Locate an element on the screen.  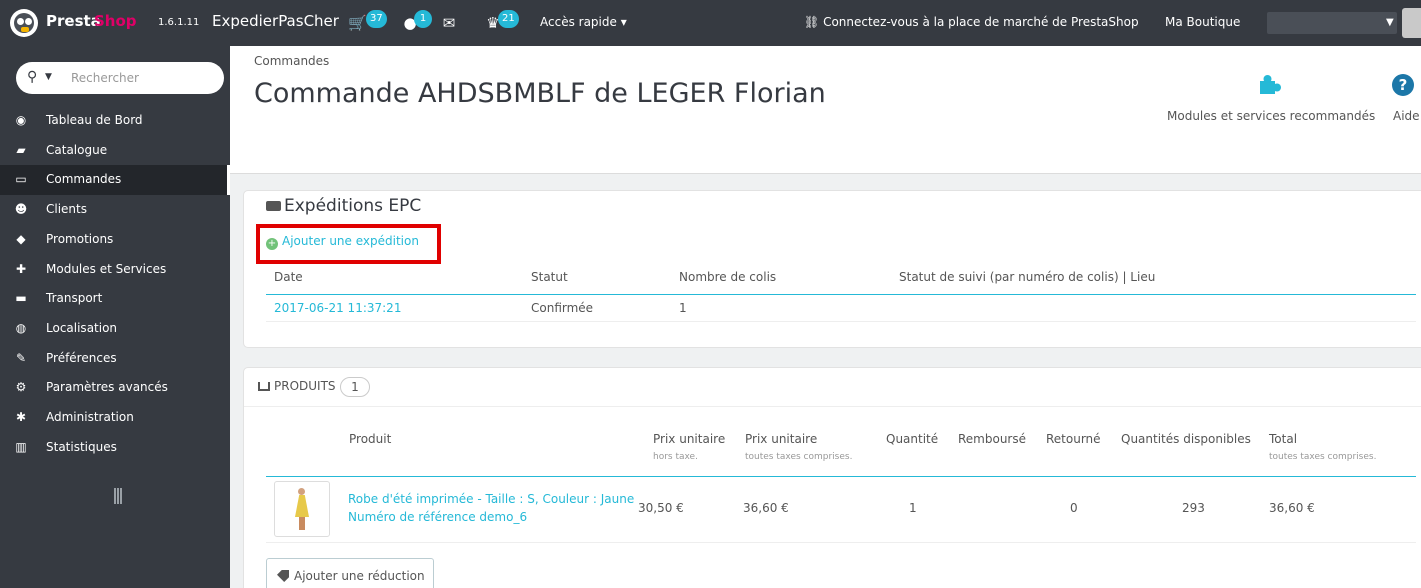
sidebar-item-modules-et-services: ✚ Modules et Services is located at coordinates (115, 270).